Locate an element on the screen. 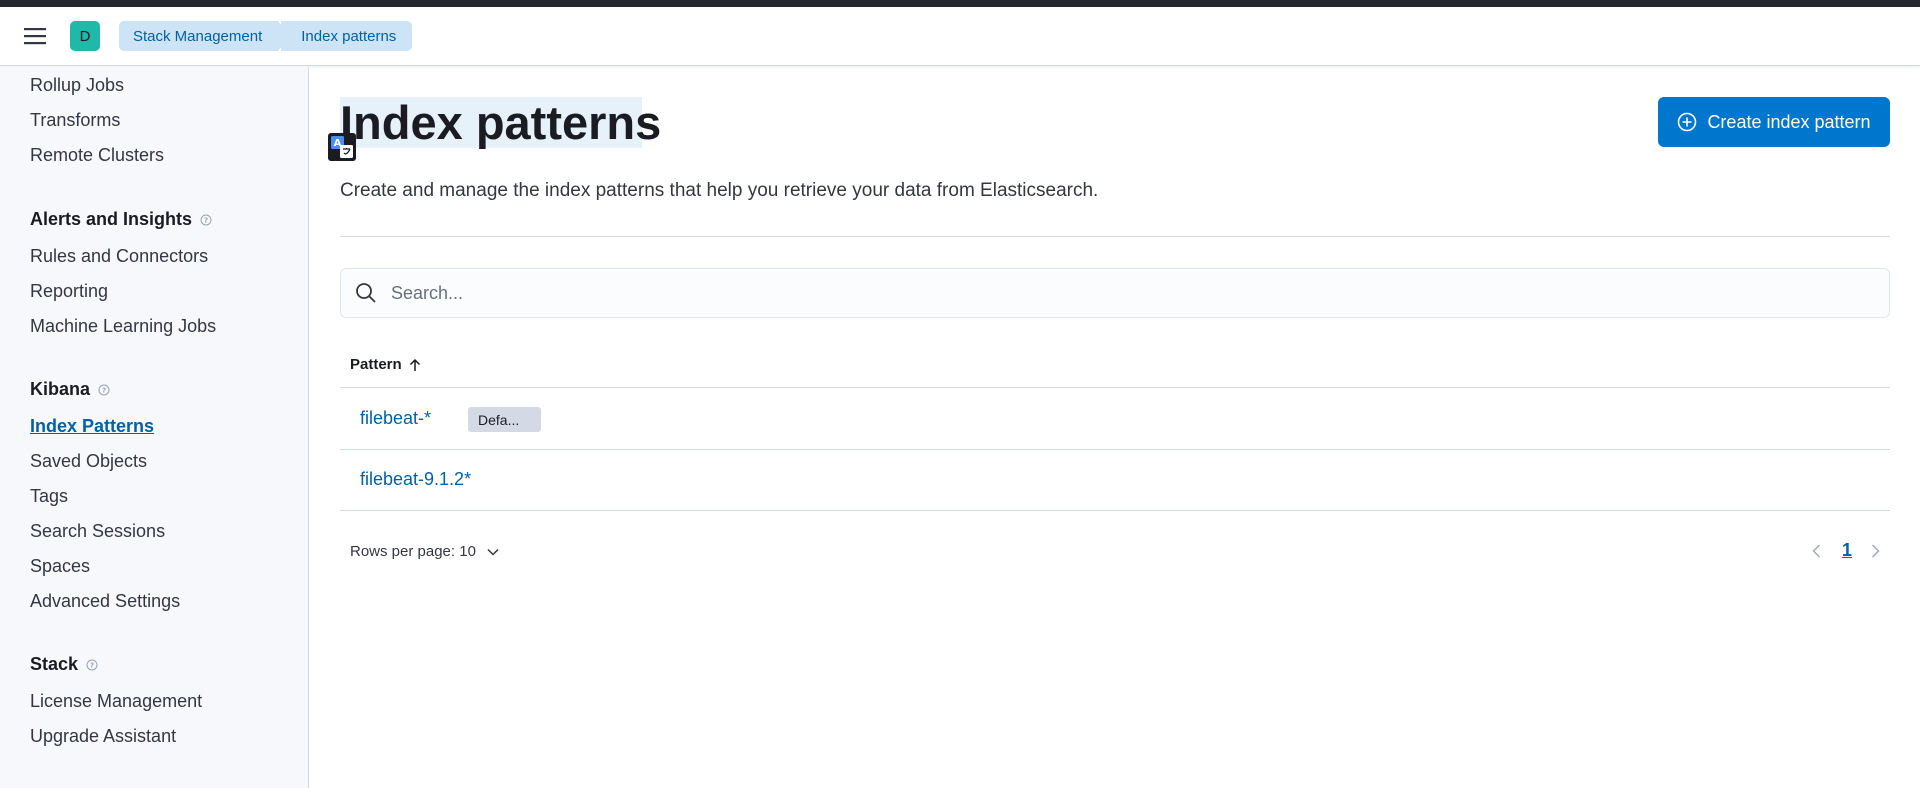 This screenshot has width=1920, height=788. rows-per-page-label: Rows per page: 10 is located at coordinates (413, 551).